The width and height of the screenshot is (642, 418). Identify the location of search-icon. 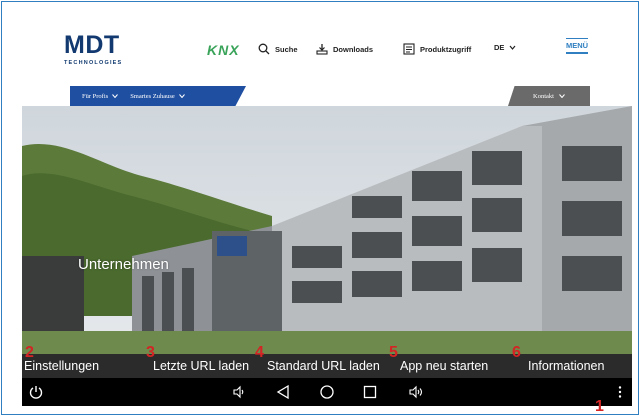
(264, 49).